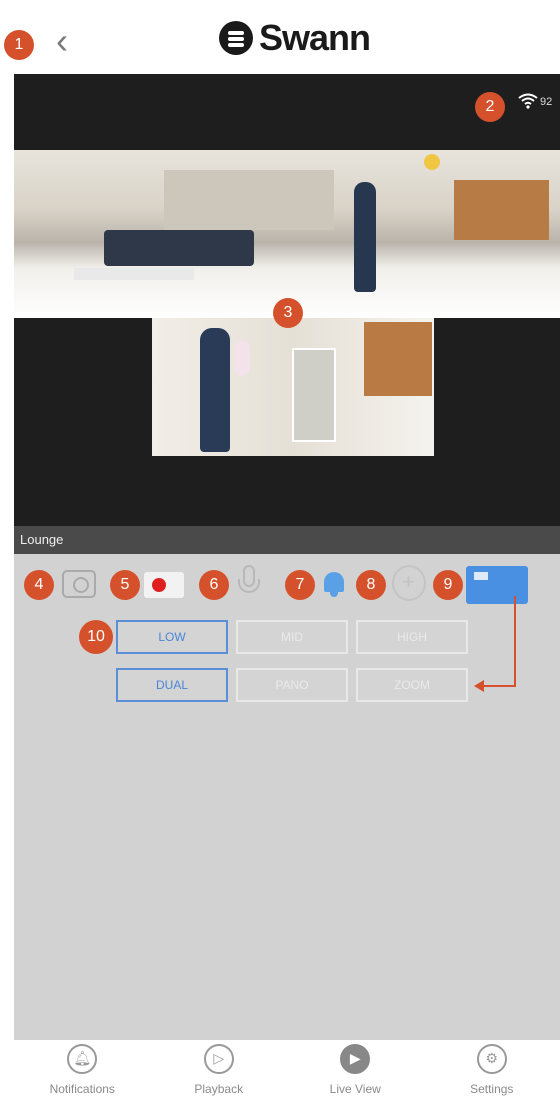 This screenshot has width=560, height=1107. I want to click on quality-high-option: HIGH, so click(412, 637).